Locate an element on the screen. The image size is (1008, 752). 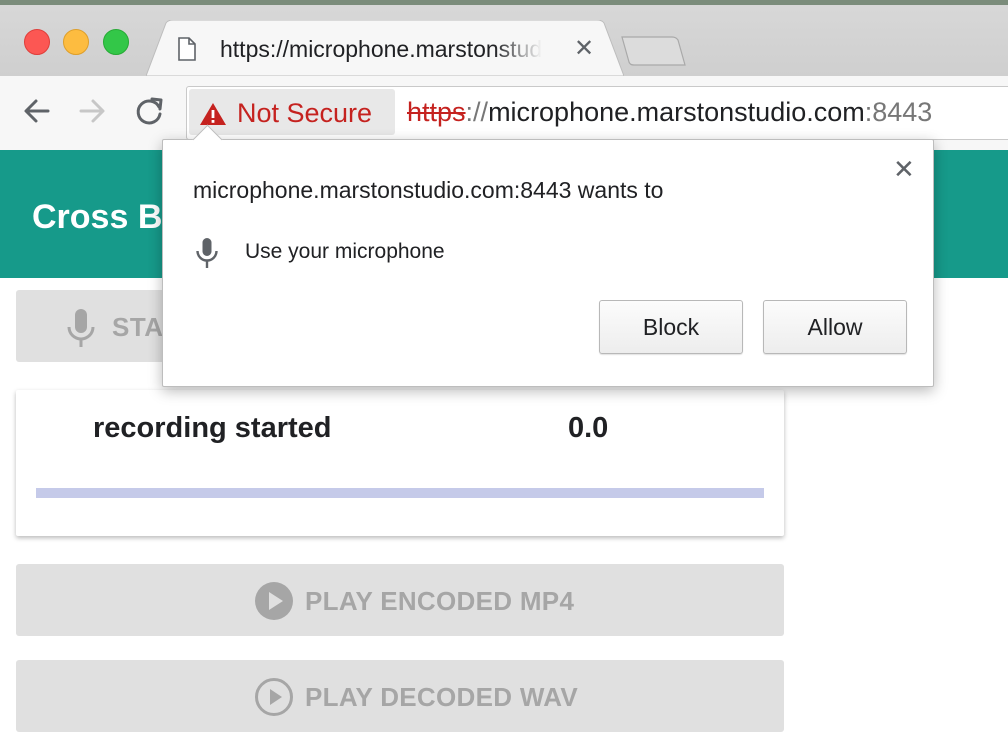
play-encoded-mp4-button: PLAY ENCODED MP4 is located at coordinates (400, 600).